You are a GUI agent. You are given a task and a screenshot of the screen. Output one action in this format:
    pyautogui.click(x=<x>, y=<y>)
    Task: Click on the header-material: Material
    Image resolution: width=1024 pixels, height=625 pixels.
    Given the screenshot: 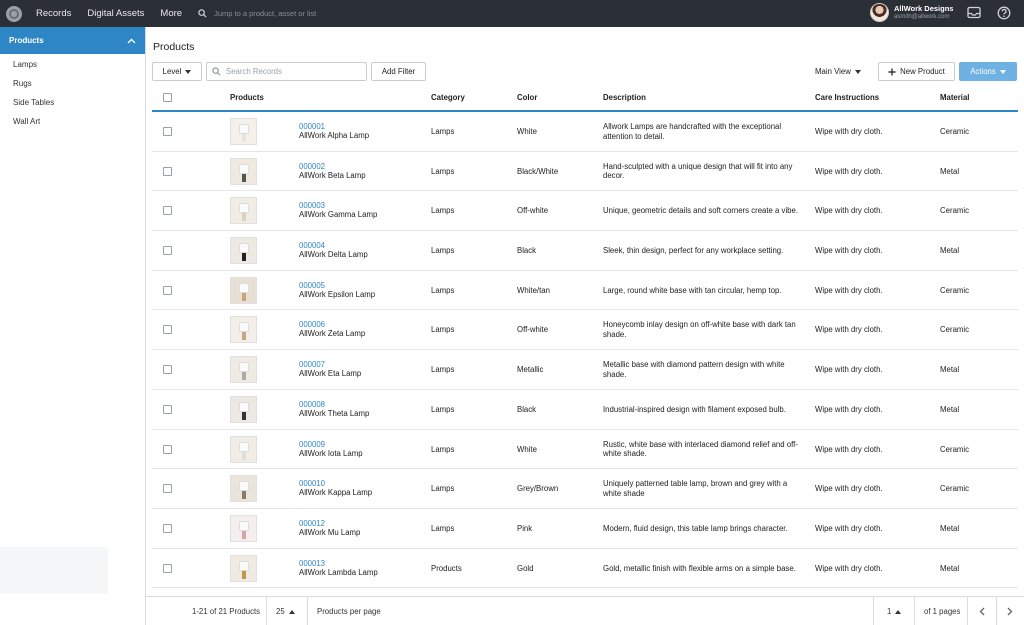 What is the action you would take?
    pyautogui.click(x=954, y=97)
    